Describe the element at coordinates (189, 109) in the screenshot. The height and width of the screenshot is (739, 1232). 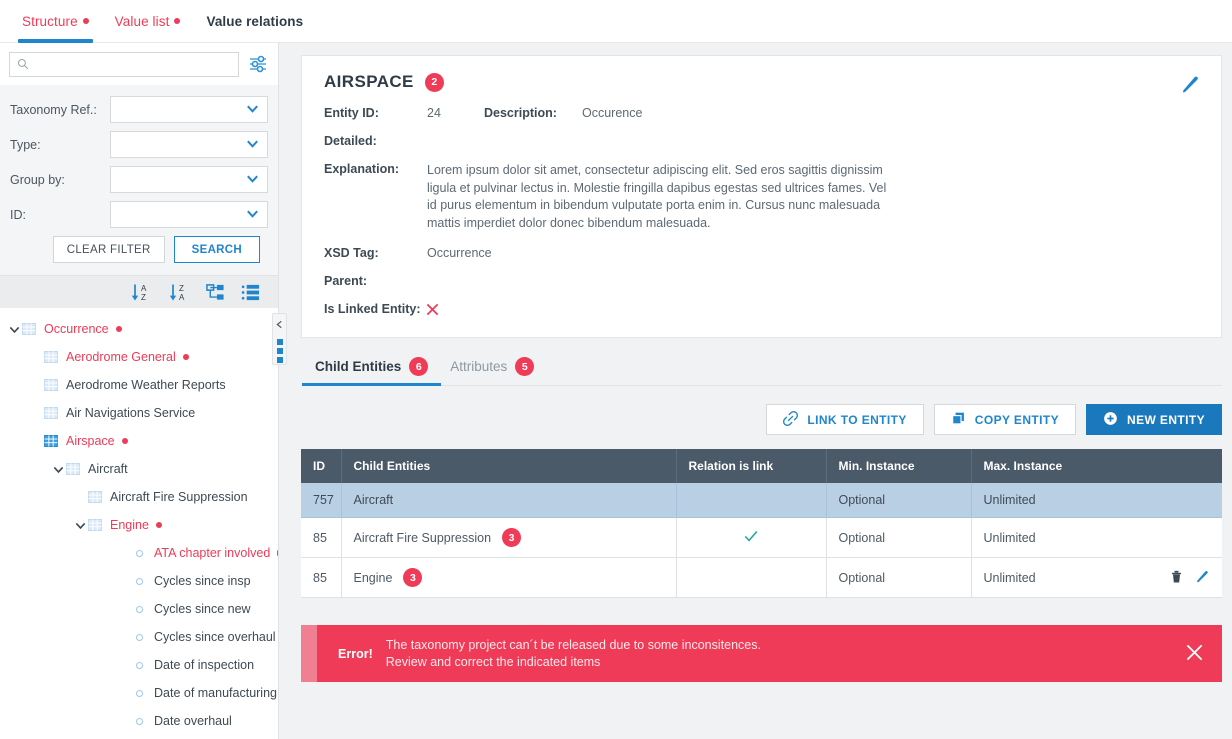
I see `taxonomy-ref-select` at that location.